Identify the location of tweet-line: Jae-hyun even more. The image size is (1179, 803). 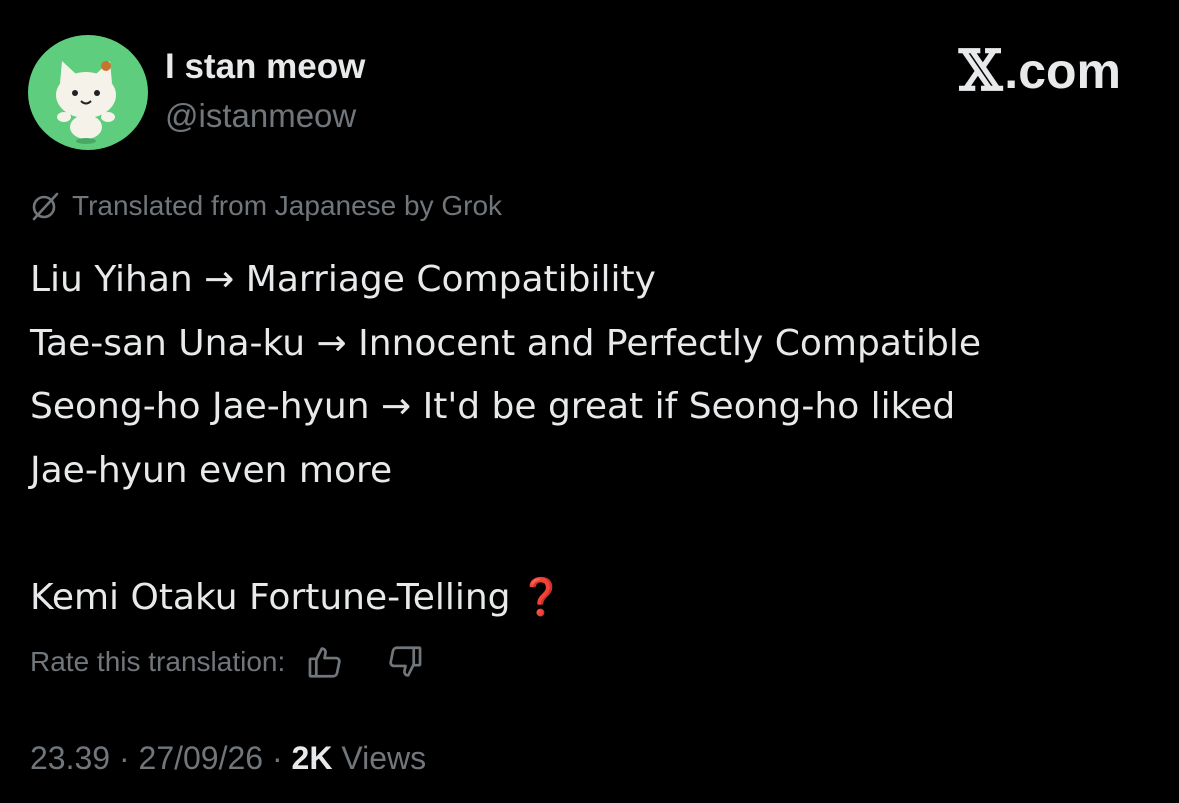
(211, 470).